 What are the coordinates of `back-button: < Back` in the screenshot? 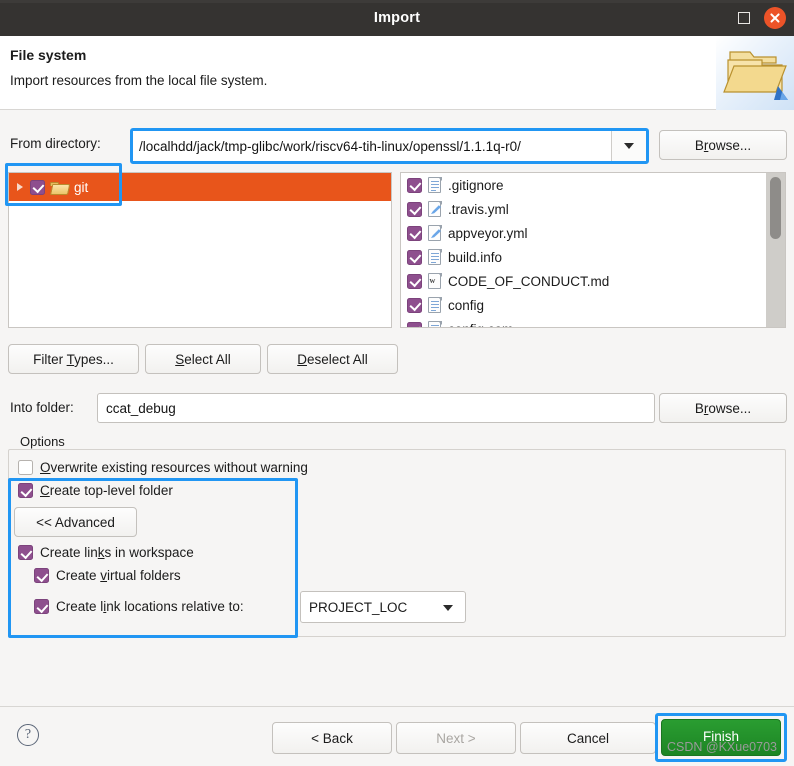 It's located at (332, 738).